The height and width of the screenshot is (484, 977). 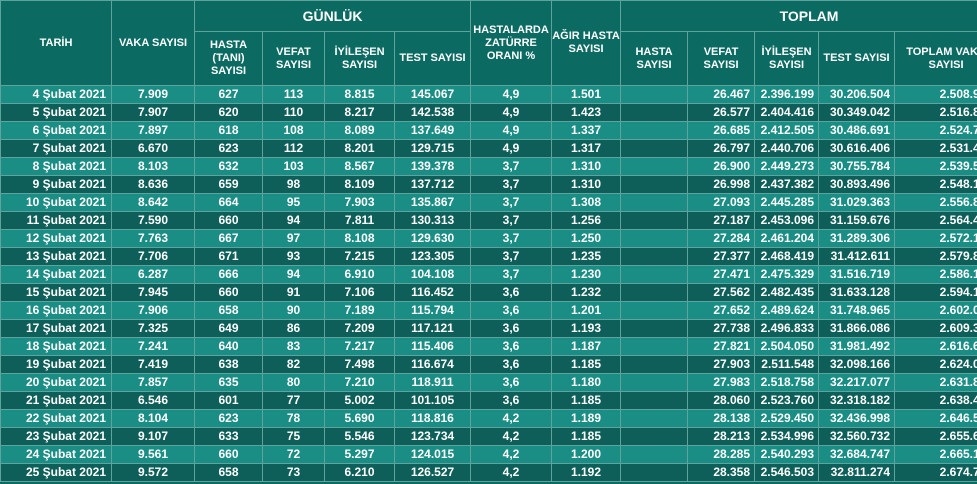 I want to click on cell-vefat-toplam: 28.285, so click(x=721, y=454).